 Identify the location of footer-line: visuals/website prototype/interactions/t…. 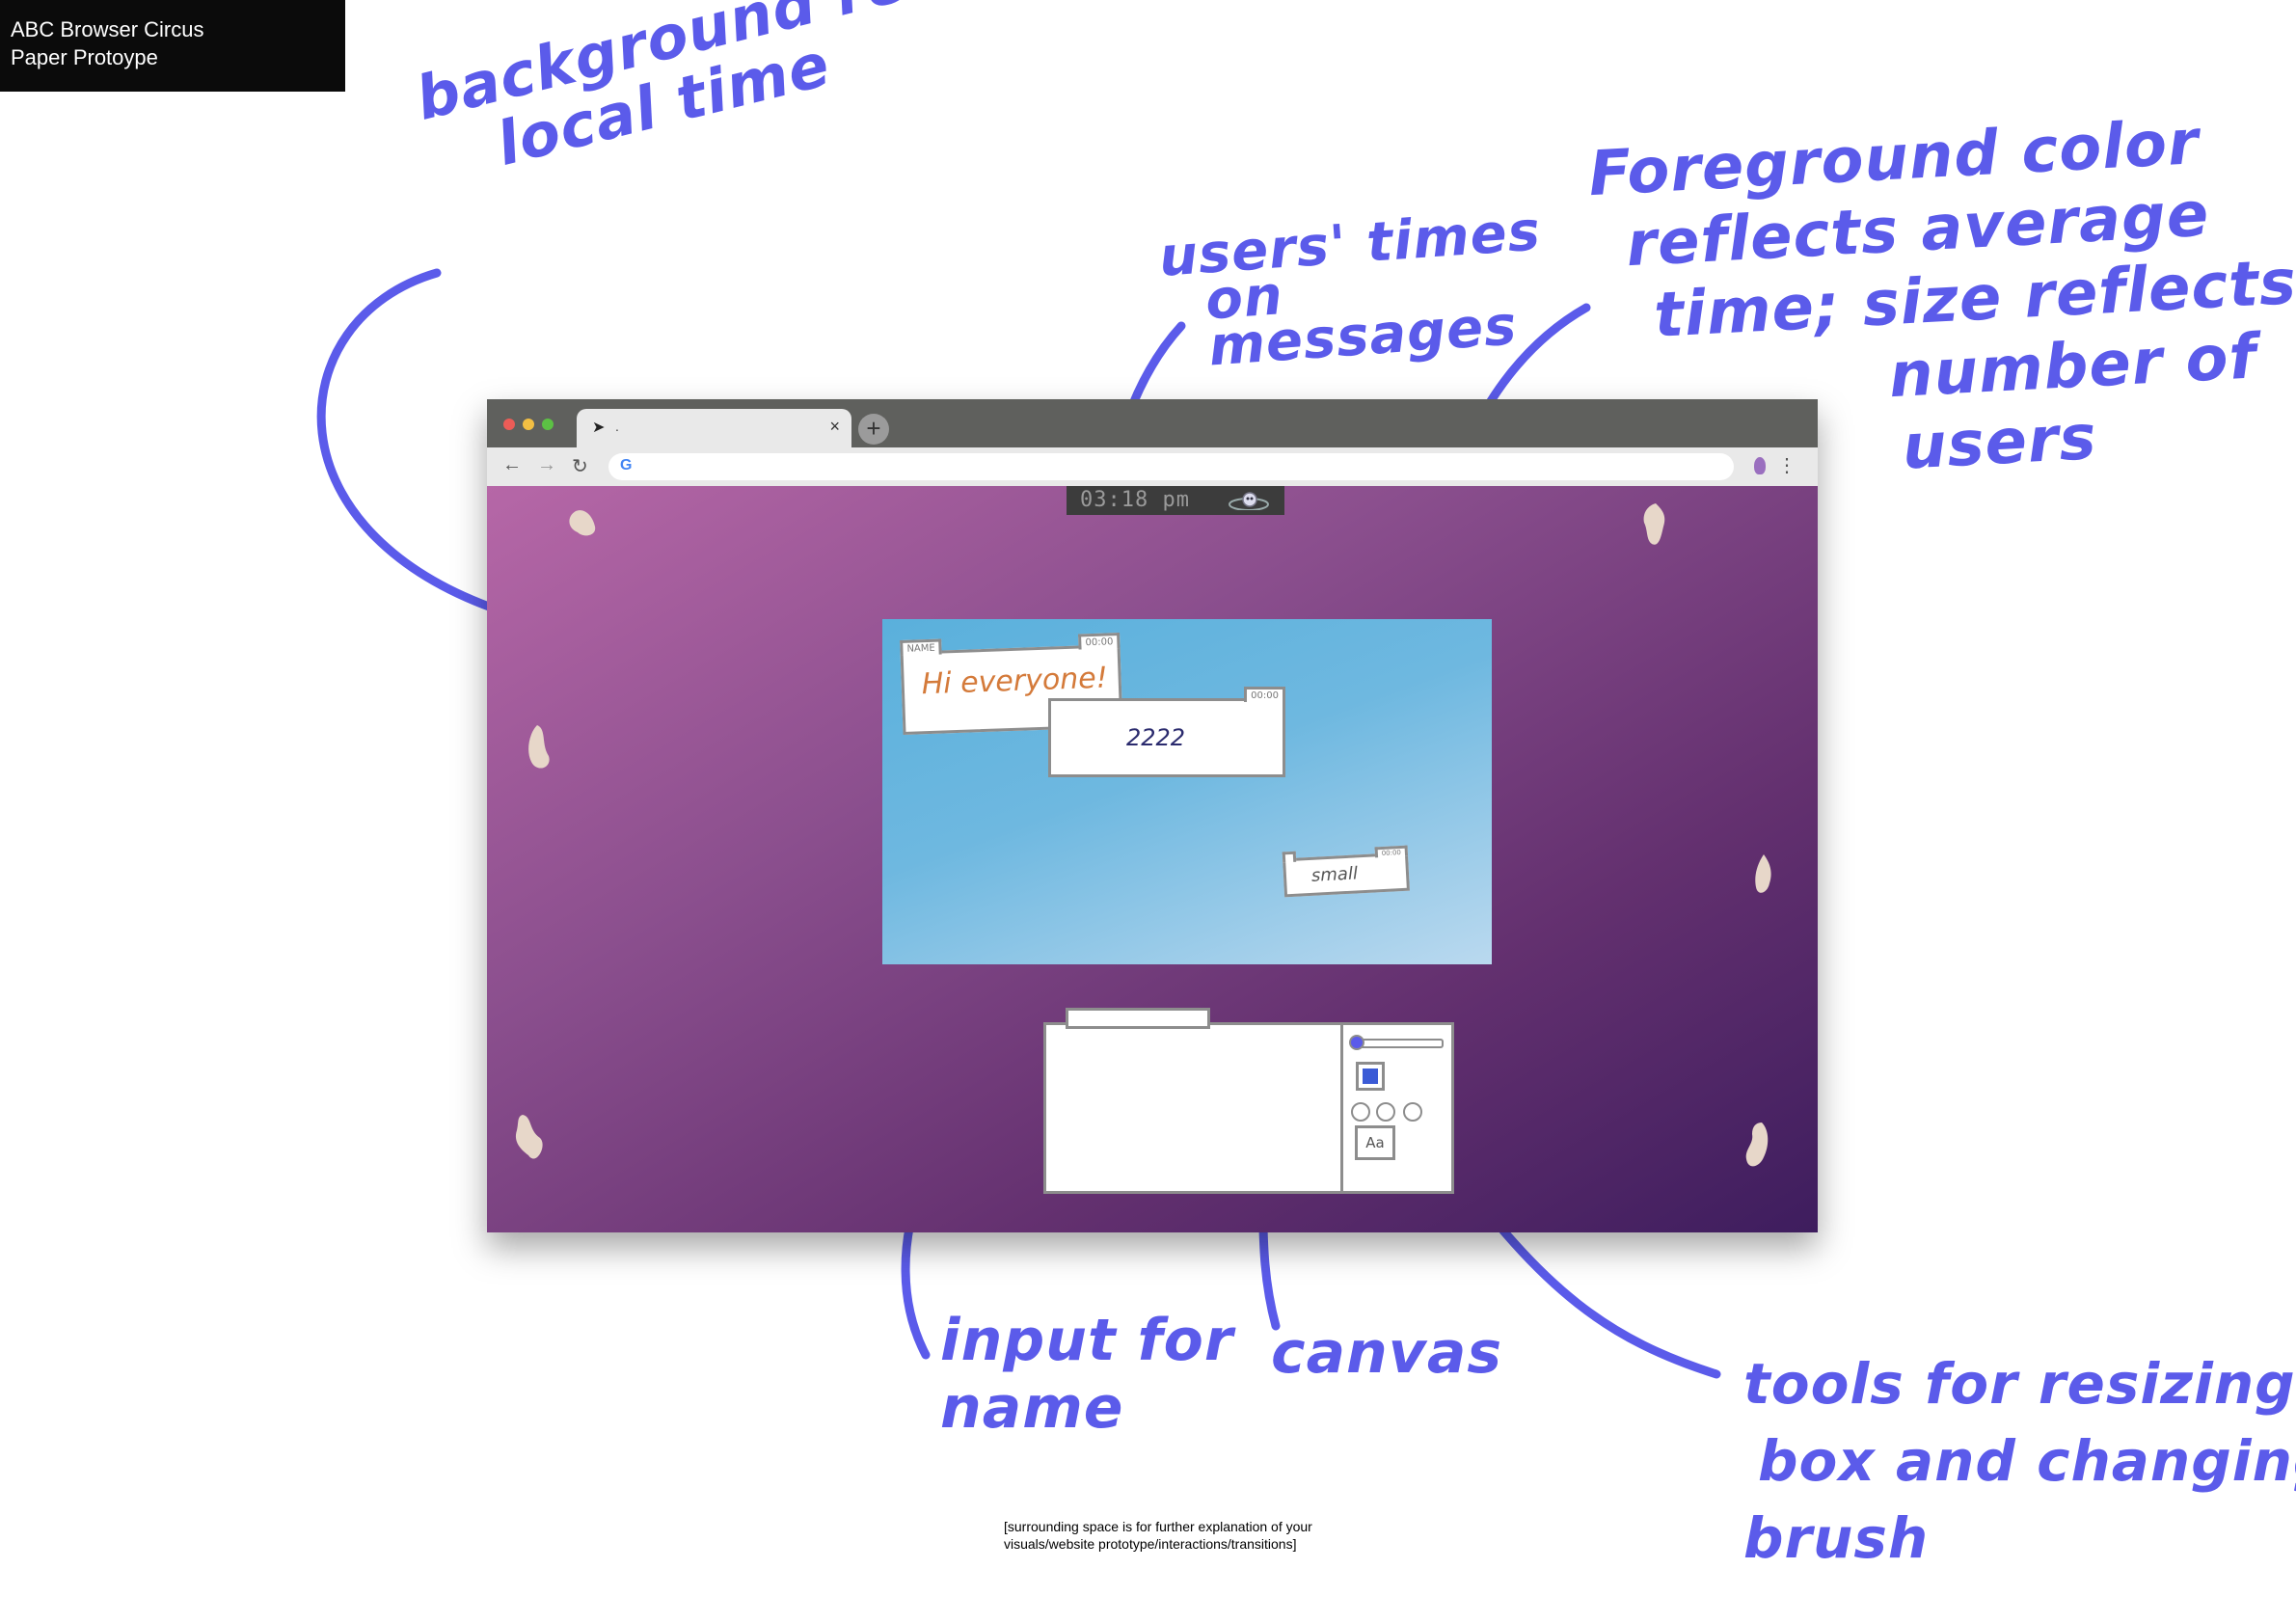
(1150, 1544).